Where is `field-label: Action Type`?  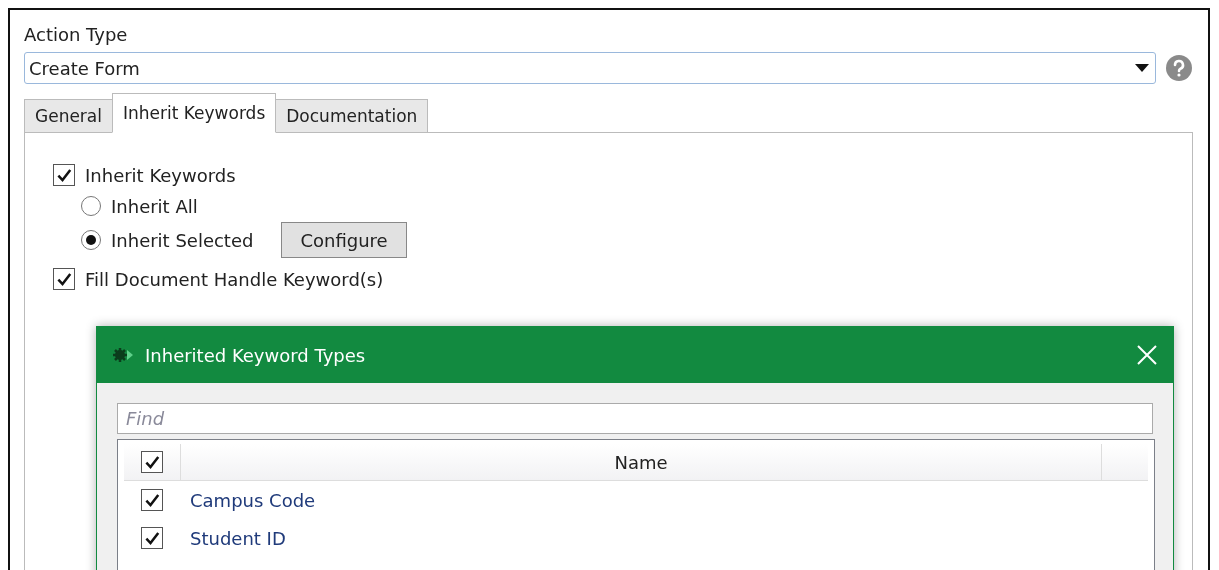 field-label: Action Type is located at coordinates (76, 35).